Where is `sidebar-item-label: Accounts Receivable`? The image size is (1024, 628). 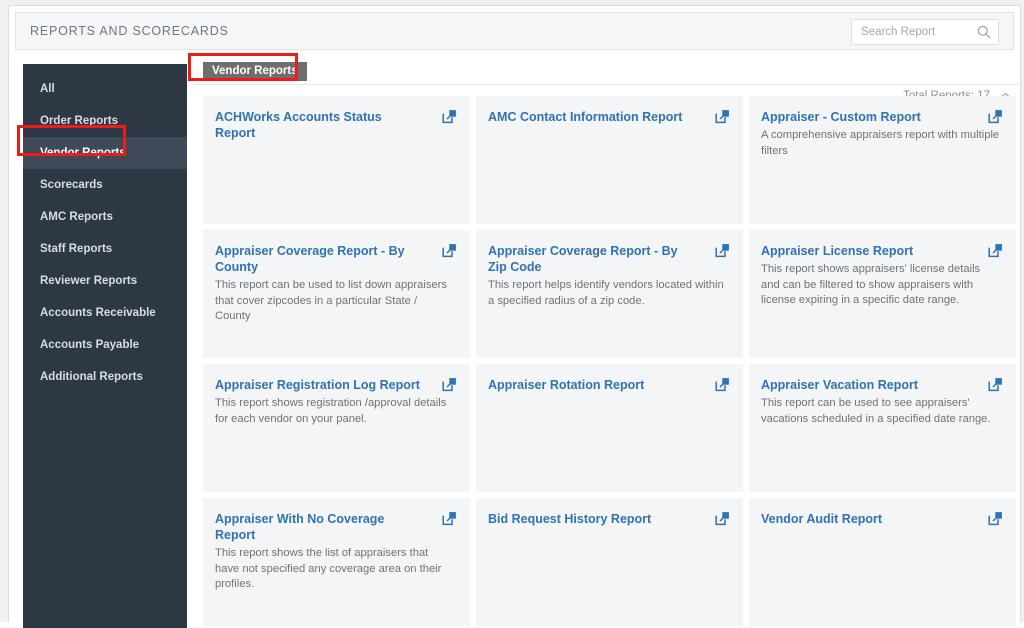 sidebar-item-label: Accounts Receivable is located at coordinates (98, 313).